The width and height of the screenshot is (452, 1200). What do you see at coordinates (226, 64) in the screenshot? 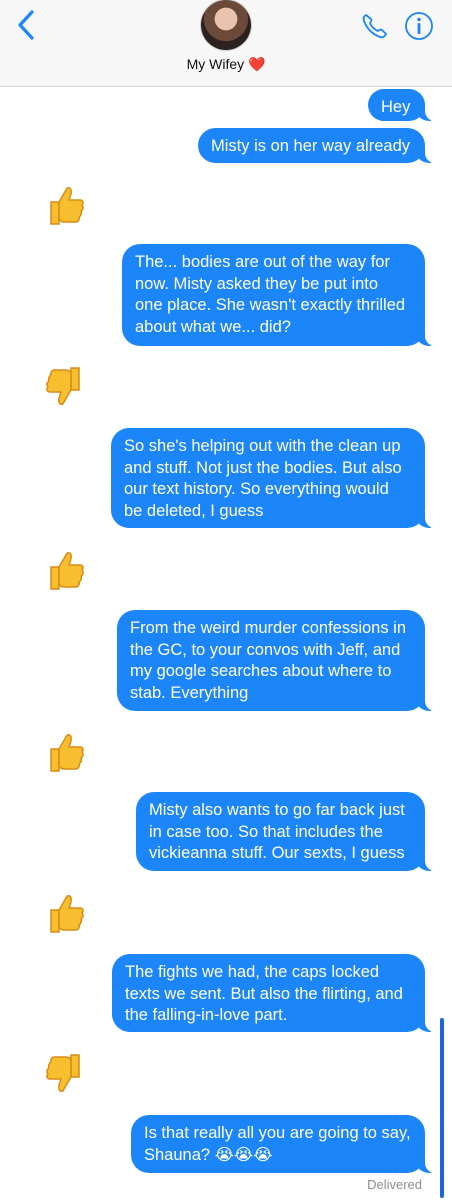
I see `contact-name: My Wifey ❤️` at bounding box center [226, 64].